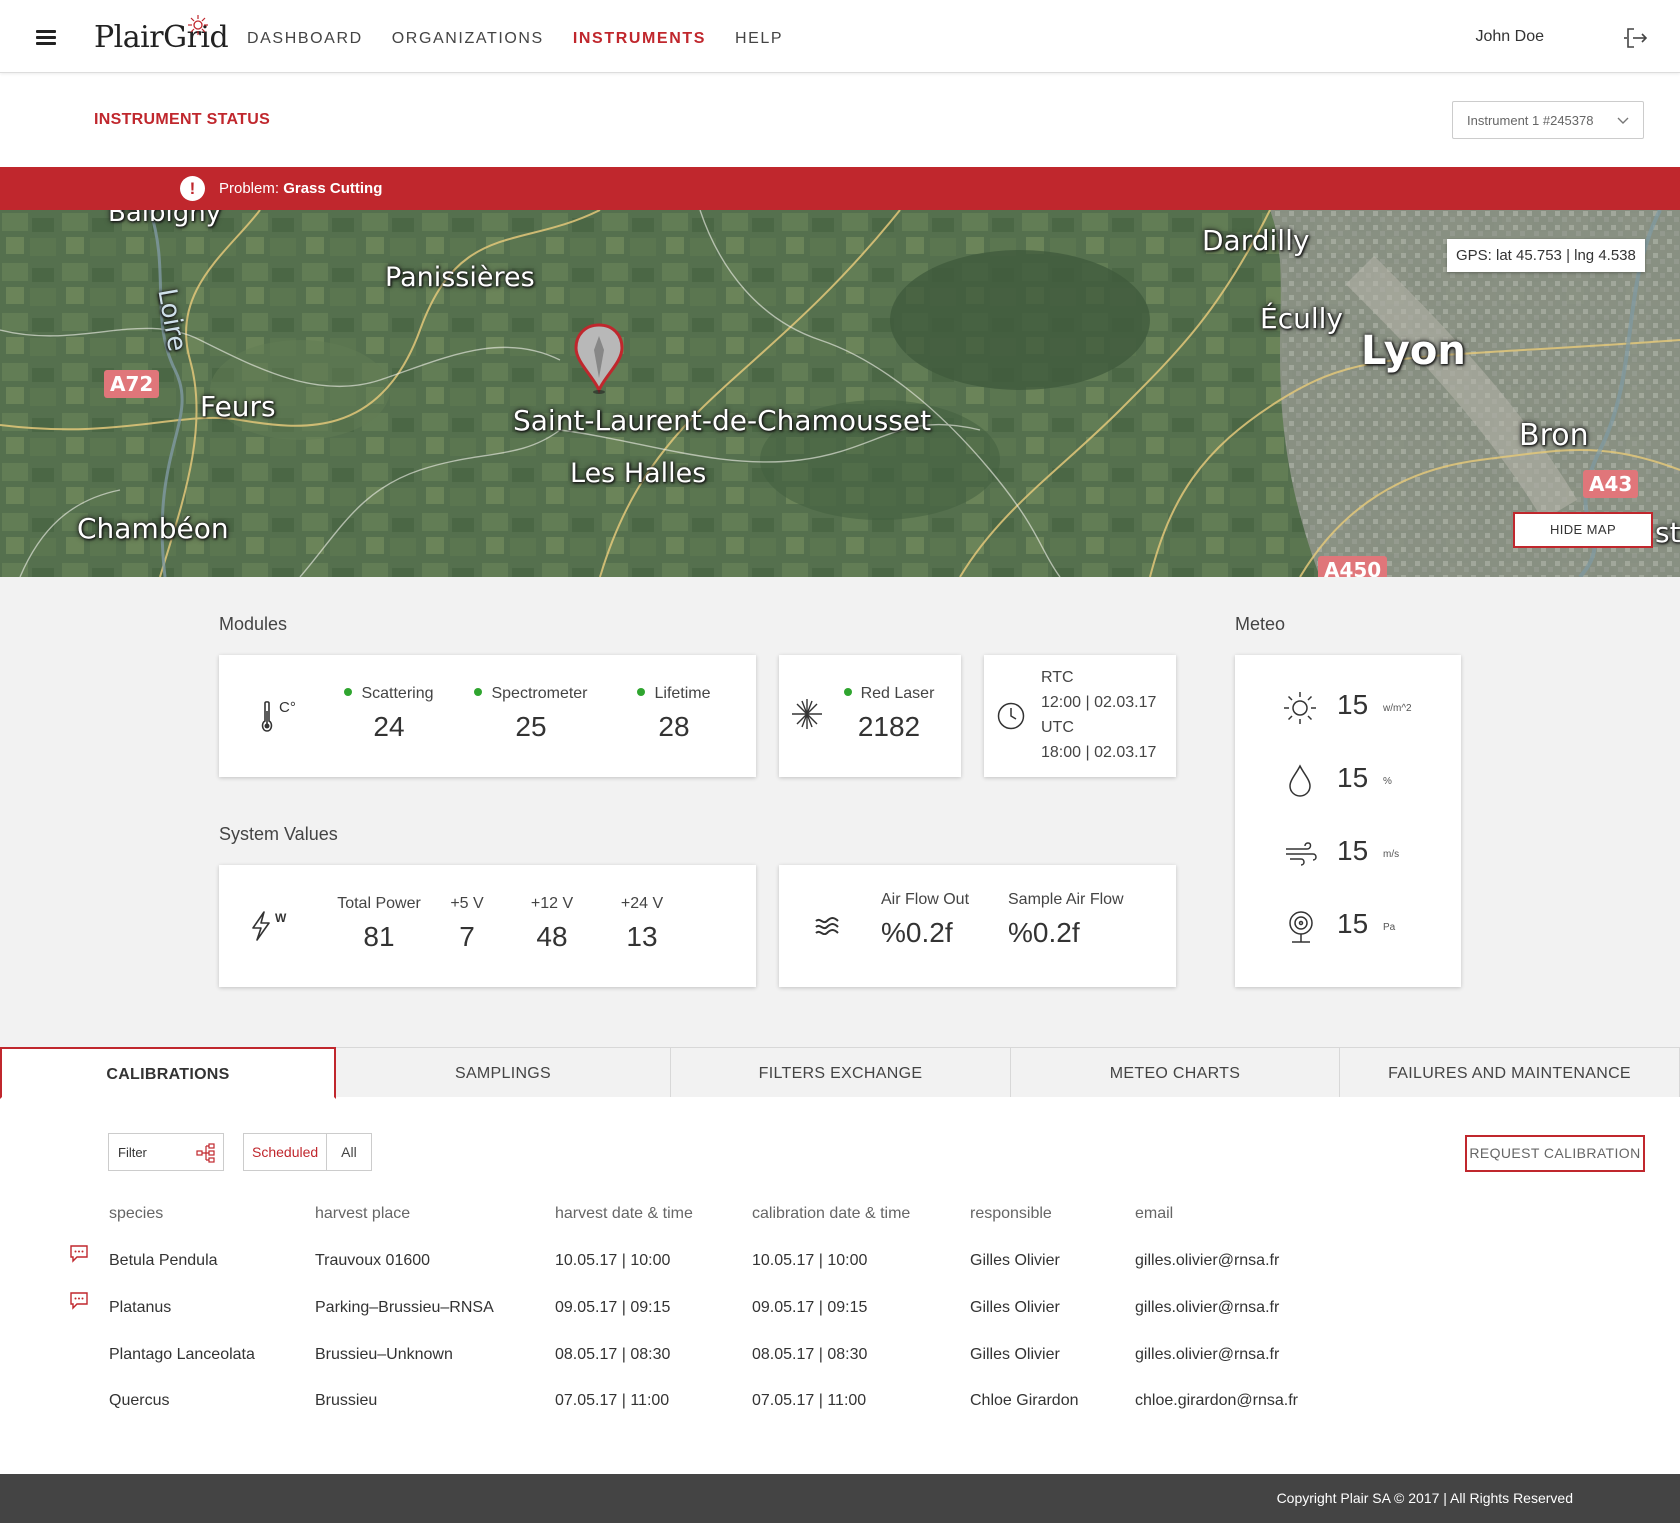 Image resolution: width=1680 pixels, height=1523 pixels. What do you see at coordinates (1011, 716) in the screenshot?
I see `clock-icon` at bounding box center [1011, 716].